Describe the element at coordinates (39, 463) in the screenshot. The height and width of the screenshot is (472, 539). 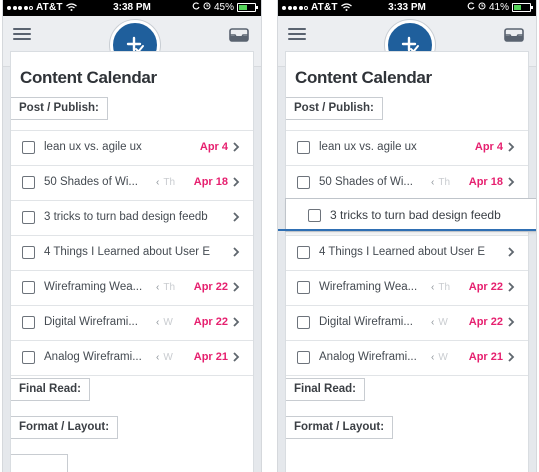
I see `section-next` at that location.